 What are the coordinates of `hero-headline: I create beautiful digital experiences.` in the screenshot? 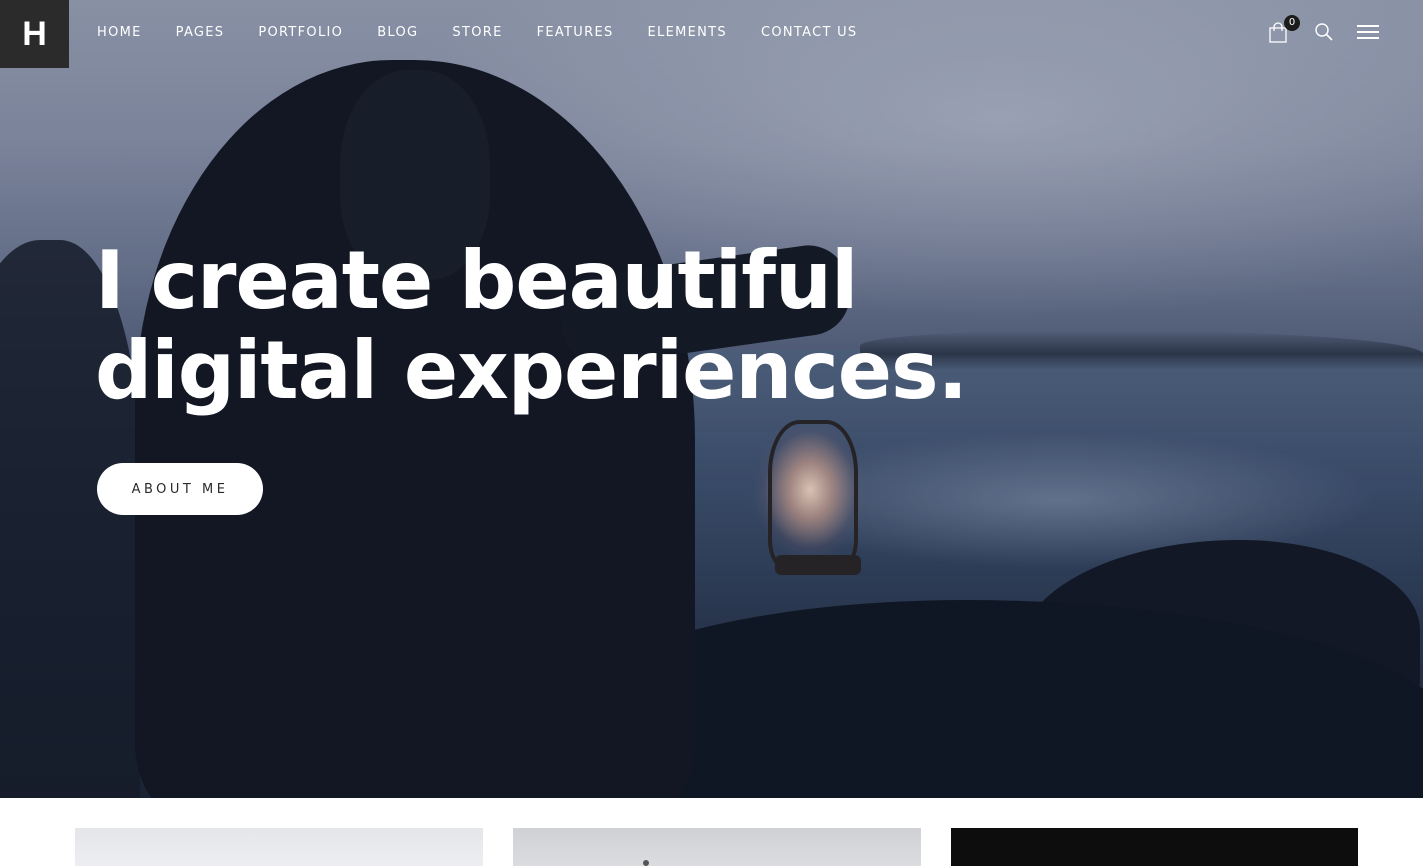 It's located at (545, 326).